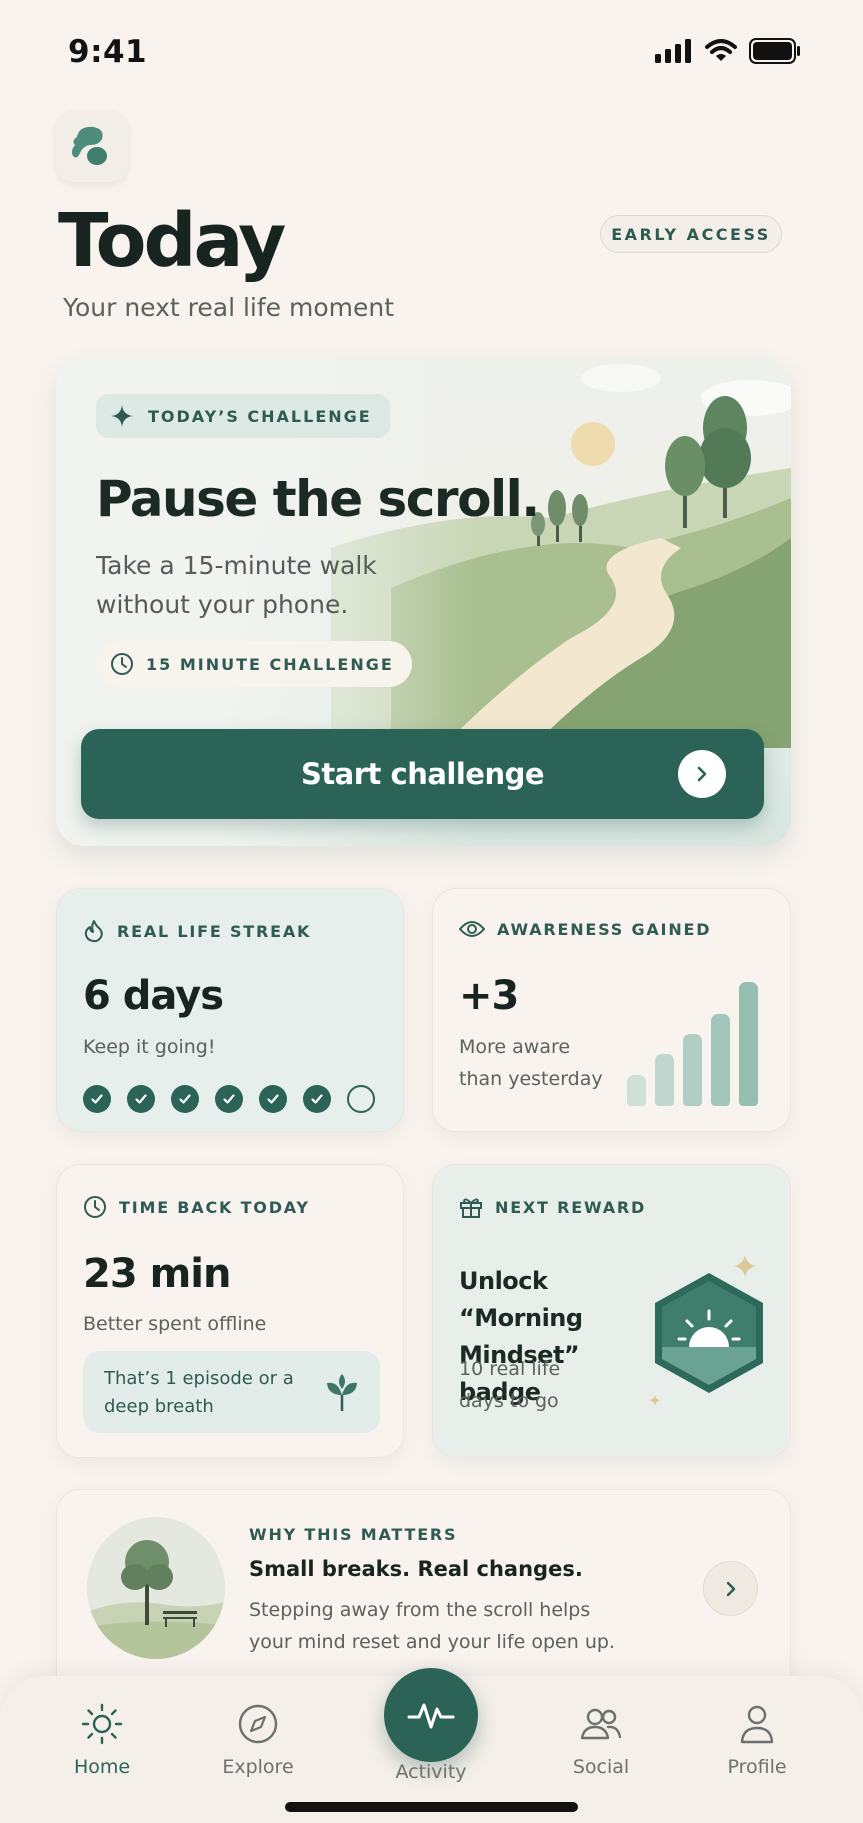 The image size is (863, 1823). I want to click on tab-profile-label: Profile, so click(757, 1767).